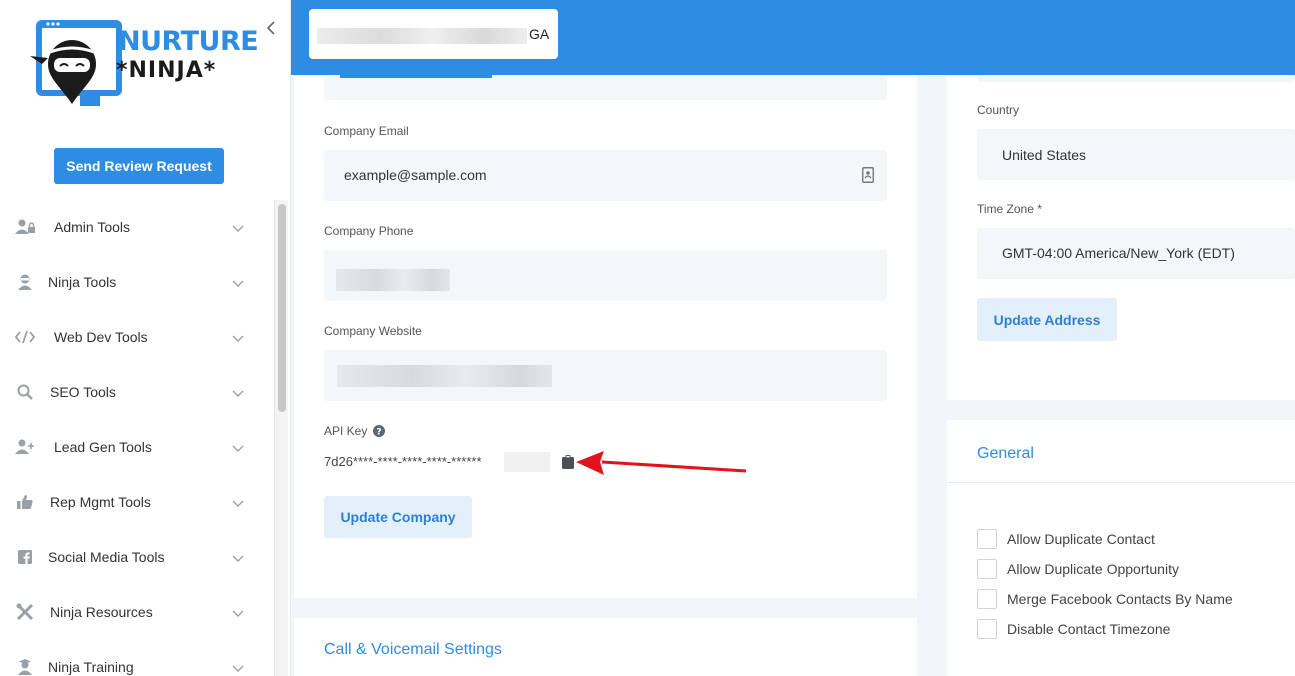 The width and height of the screenshot is (1295, 676). What do you see at coordinates (605, 275) in the screenshot?
I see `company-phone-field` at bounding box center [605, 275].